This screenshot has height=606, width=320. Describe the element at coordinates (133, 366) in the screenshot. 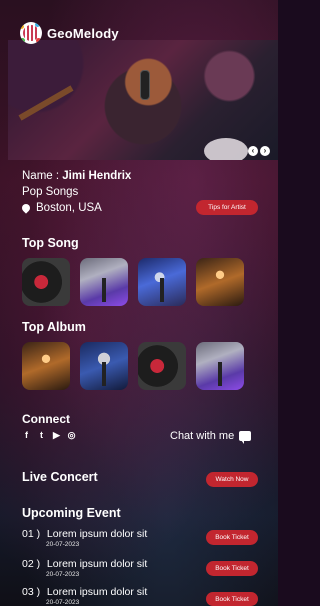

I see `top-album-row` at that location.